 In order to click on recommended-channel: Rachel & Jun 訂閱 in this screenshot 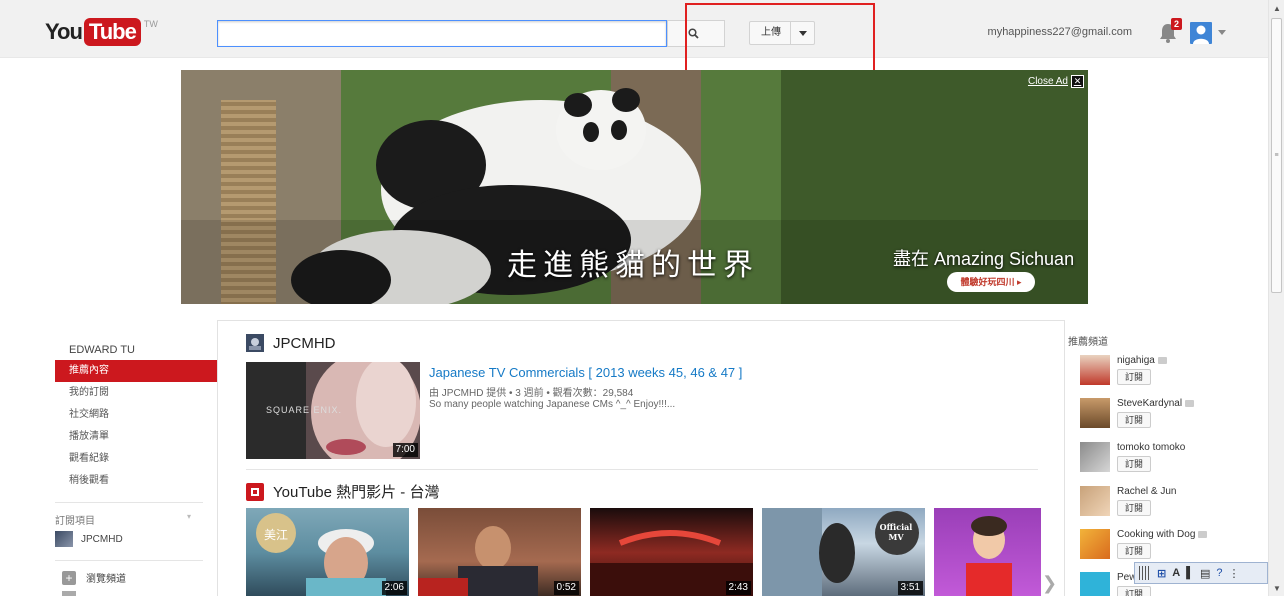, I will do `click(1128, 501)`.